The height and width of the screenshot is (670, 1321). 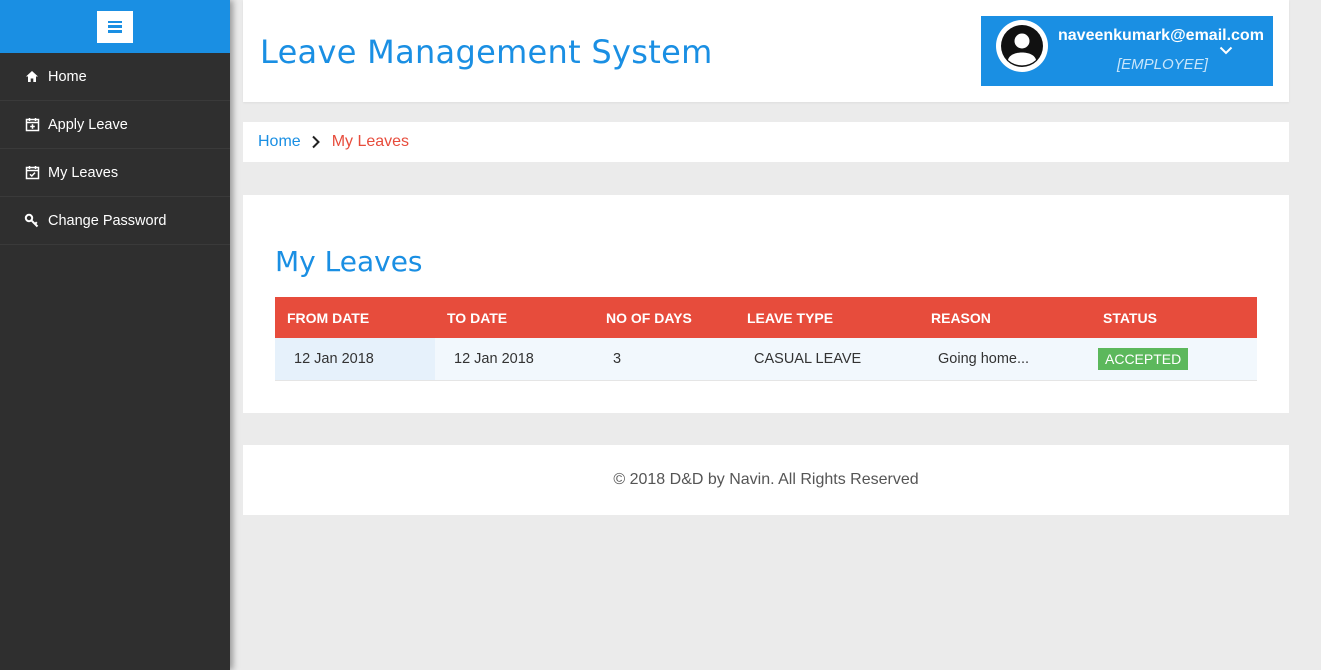 I want to click on key-icon, so click(x=32, y=221).